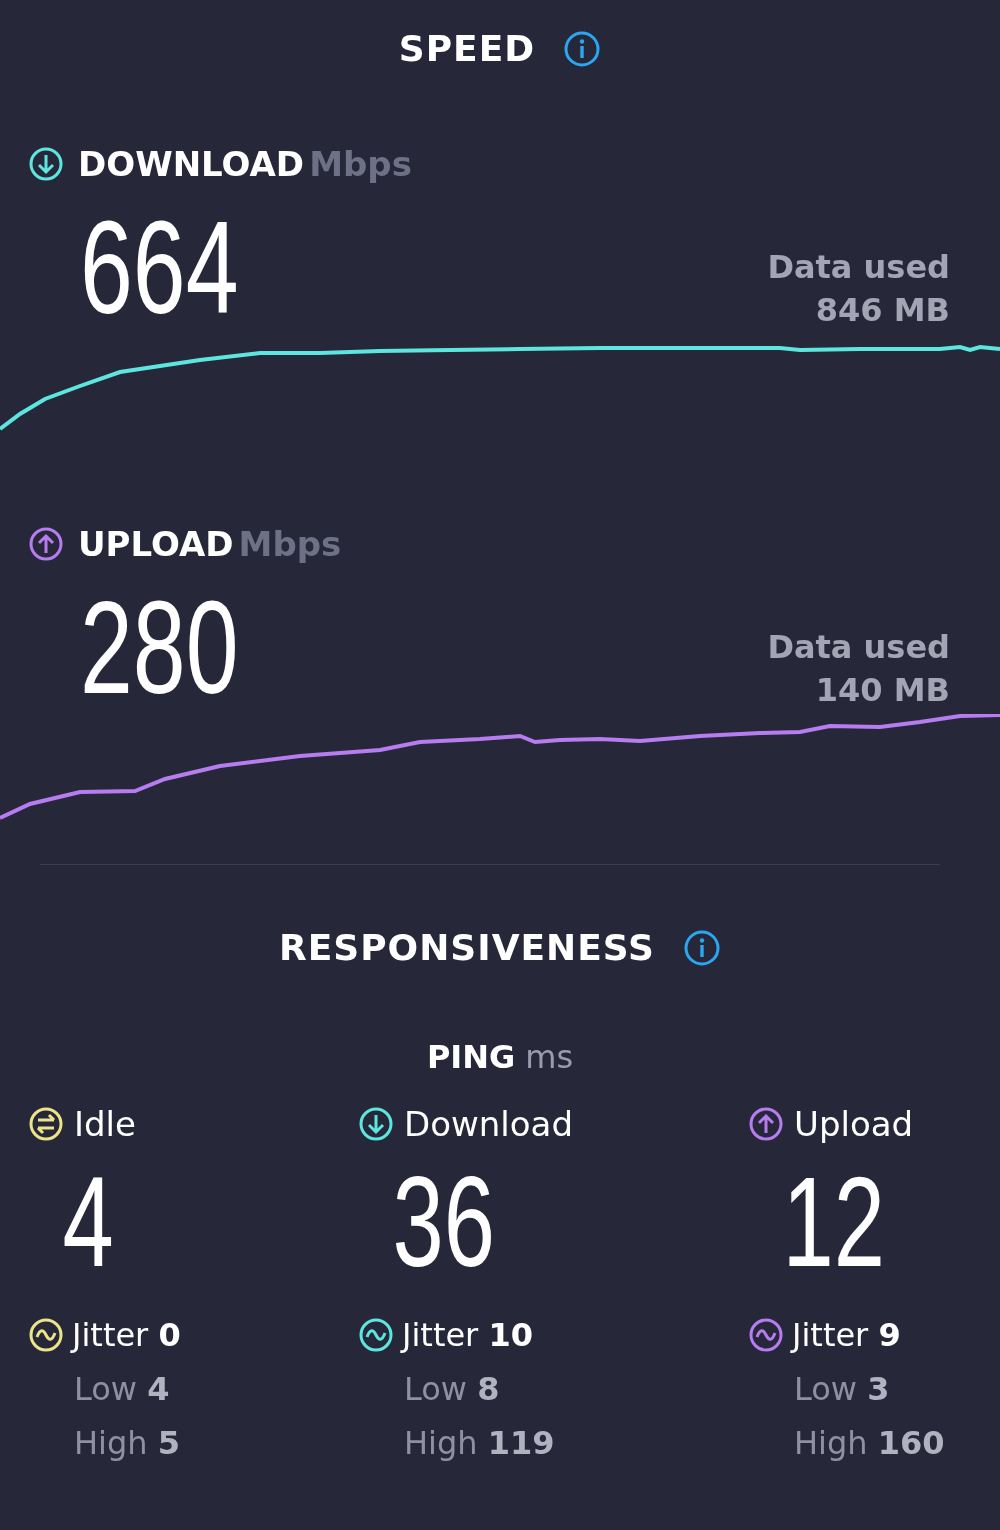 The height and width of the screenshot is (1530, 1000). What do you see at coordinates (127, 1443) in the screenshot?
I see `high-text: High 5` at bounding box center [127, 1443].